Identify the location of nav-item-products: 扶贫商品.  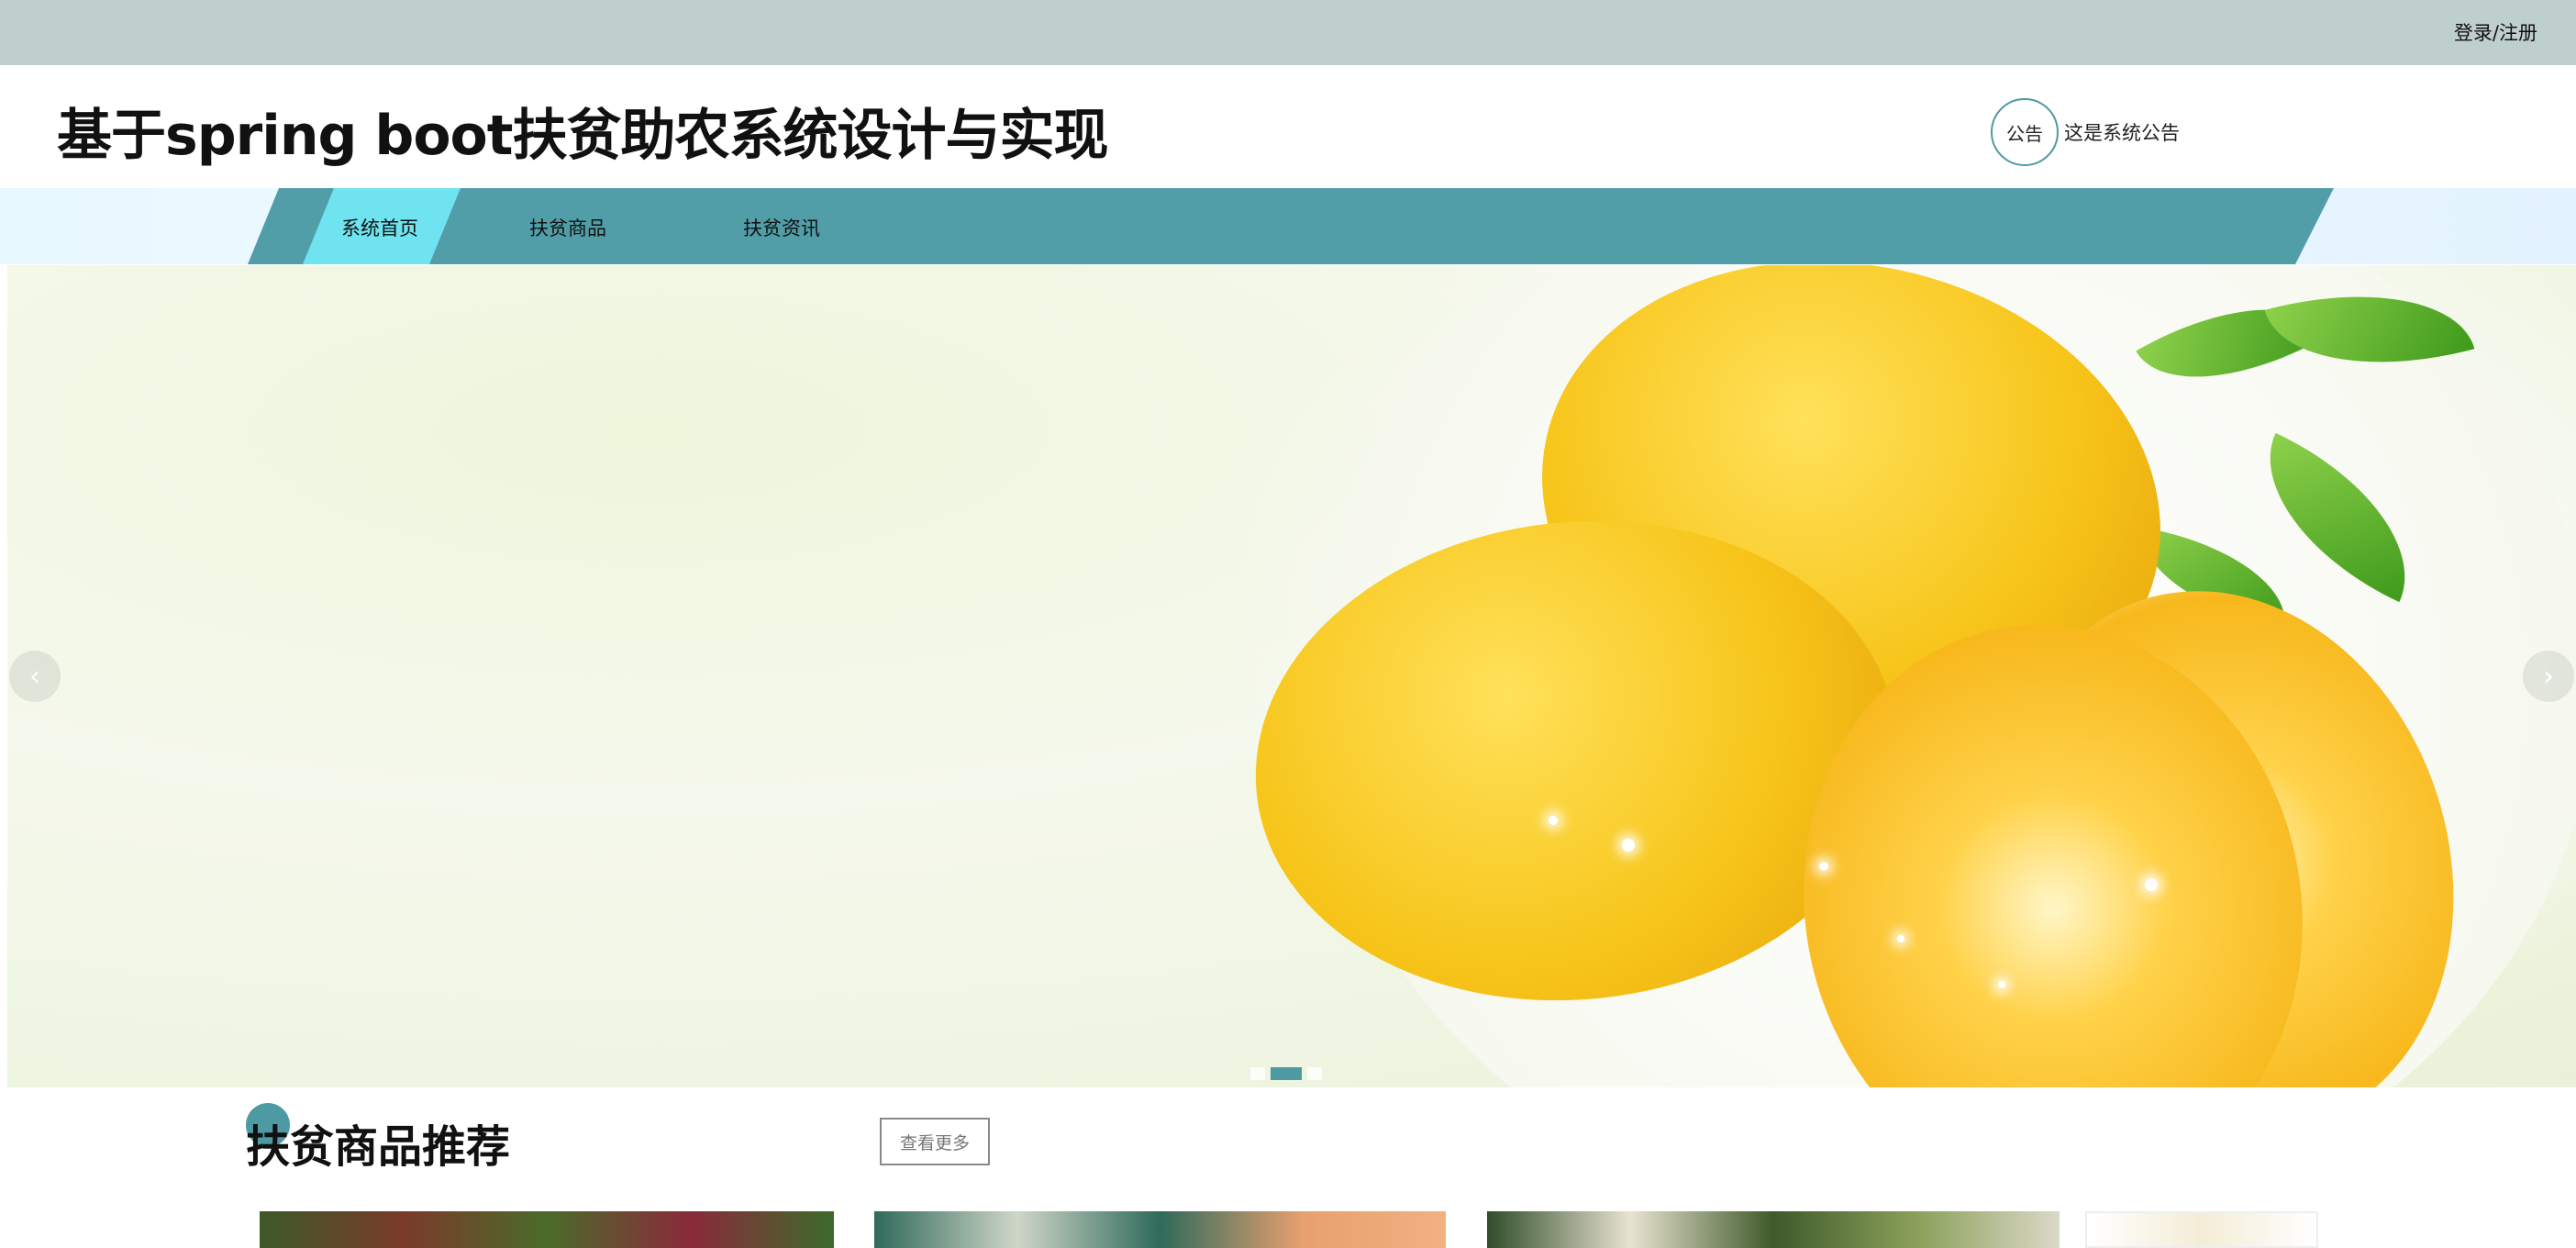
(567, 227).